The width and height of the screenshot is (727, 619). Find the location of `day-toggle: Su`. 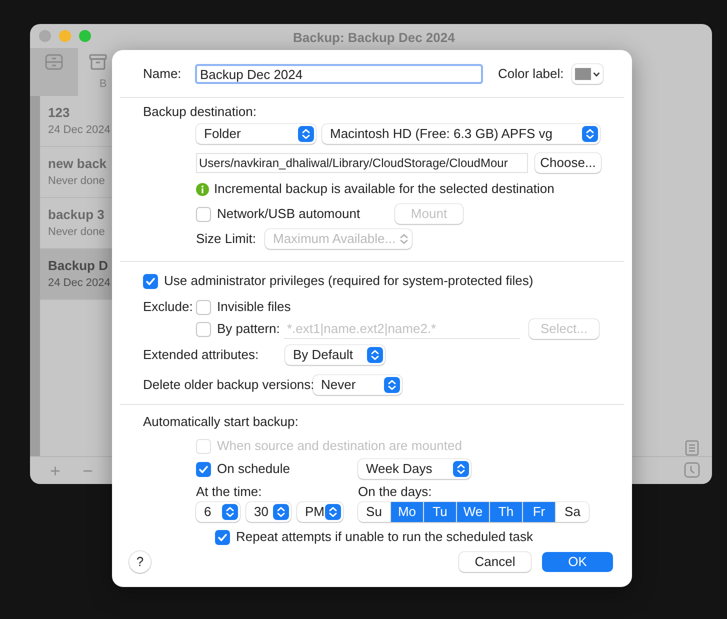

day-toggle: Su is located at coordinates (374, 512).